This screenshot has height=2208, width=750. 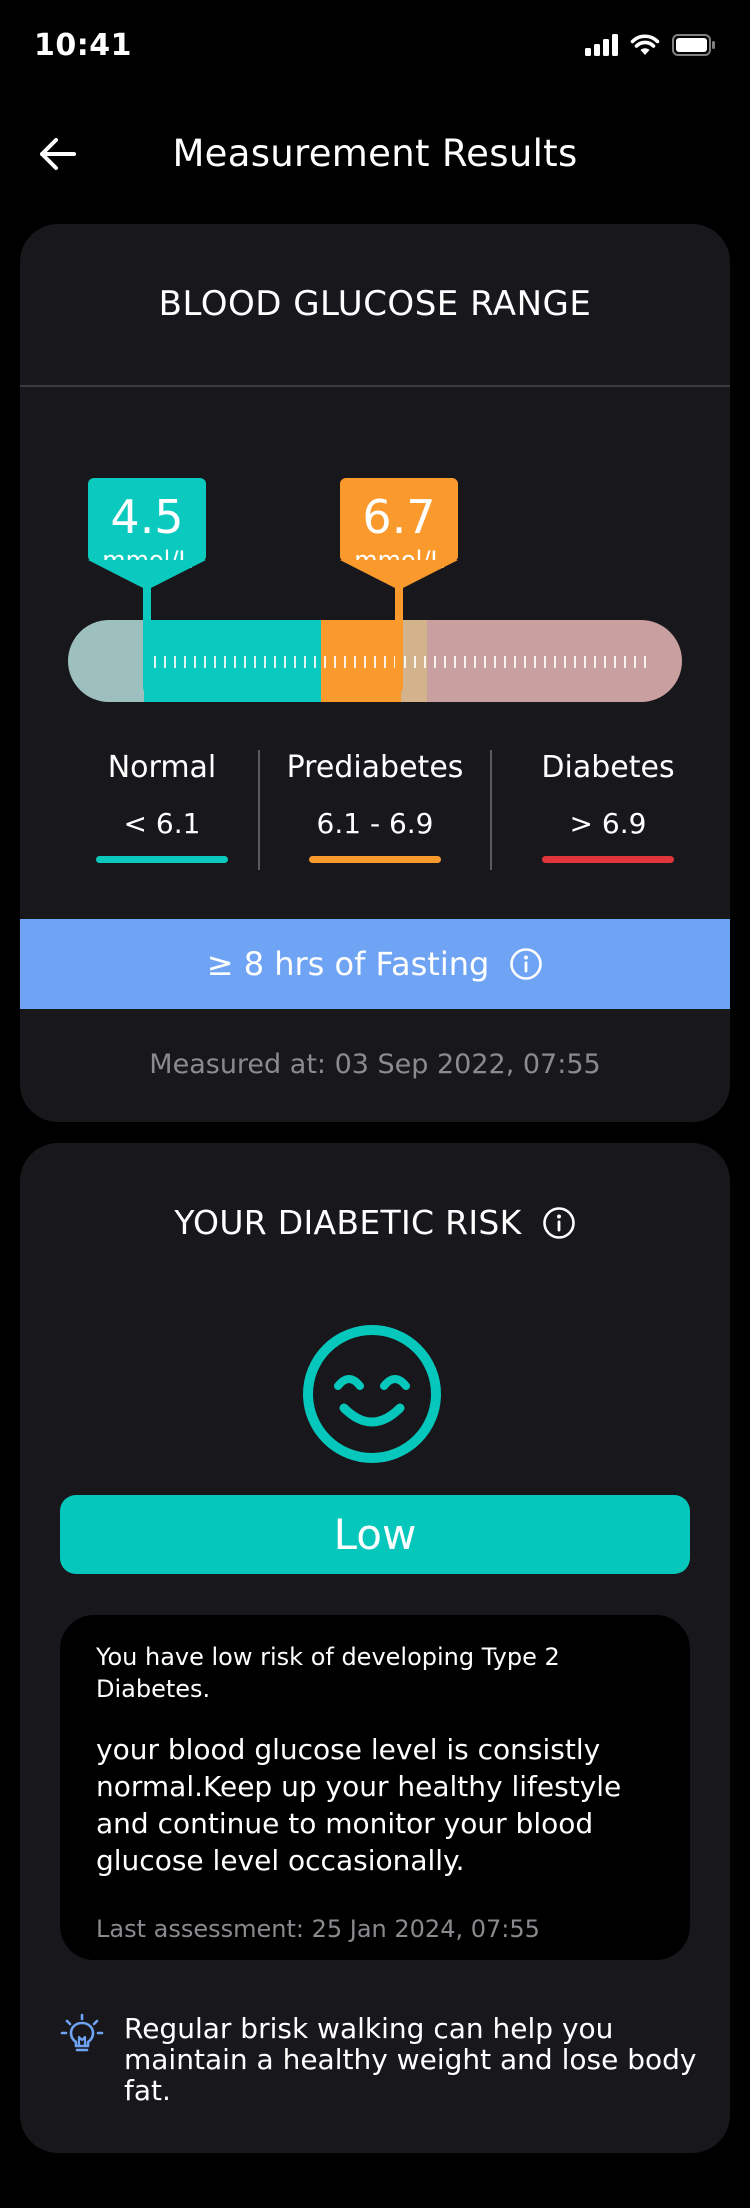 What do you see at coordinates (608, 823) in the screenshot?
I see `category-range: > 6.9` at bounding box center [608, 823].